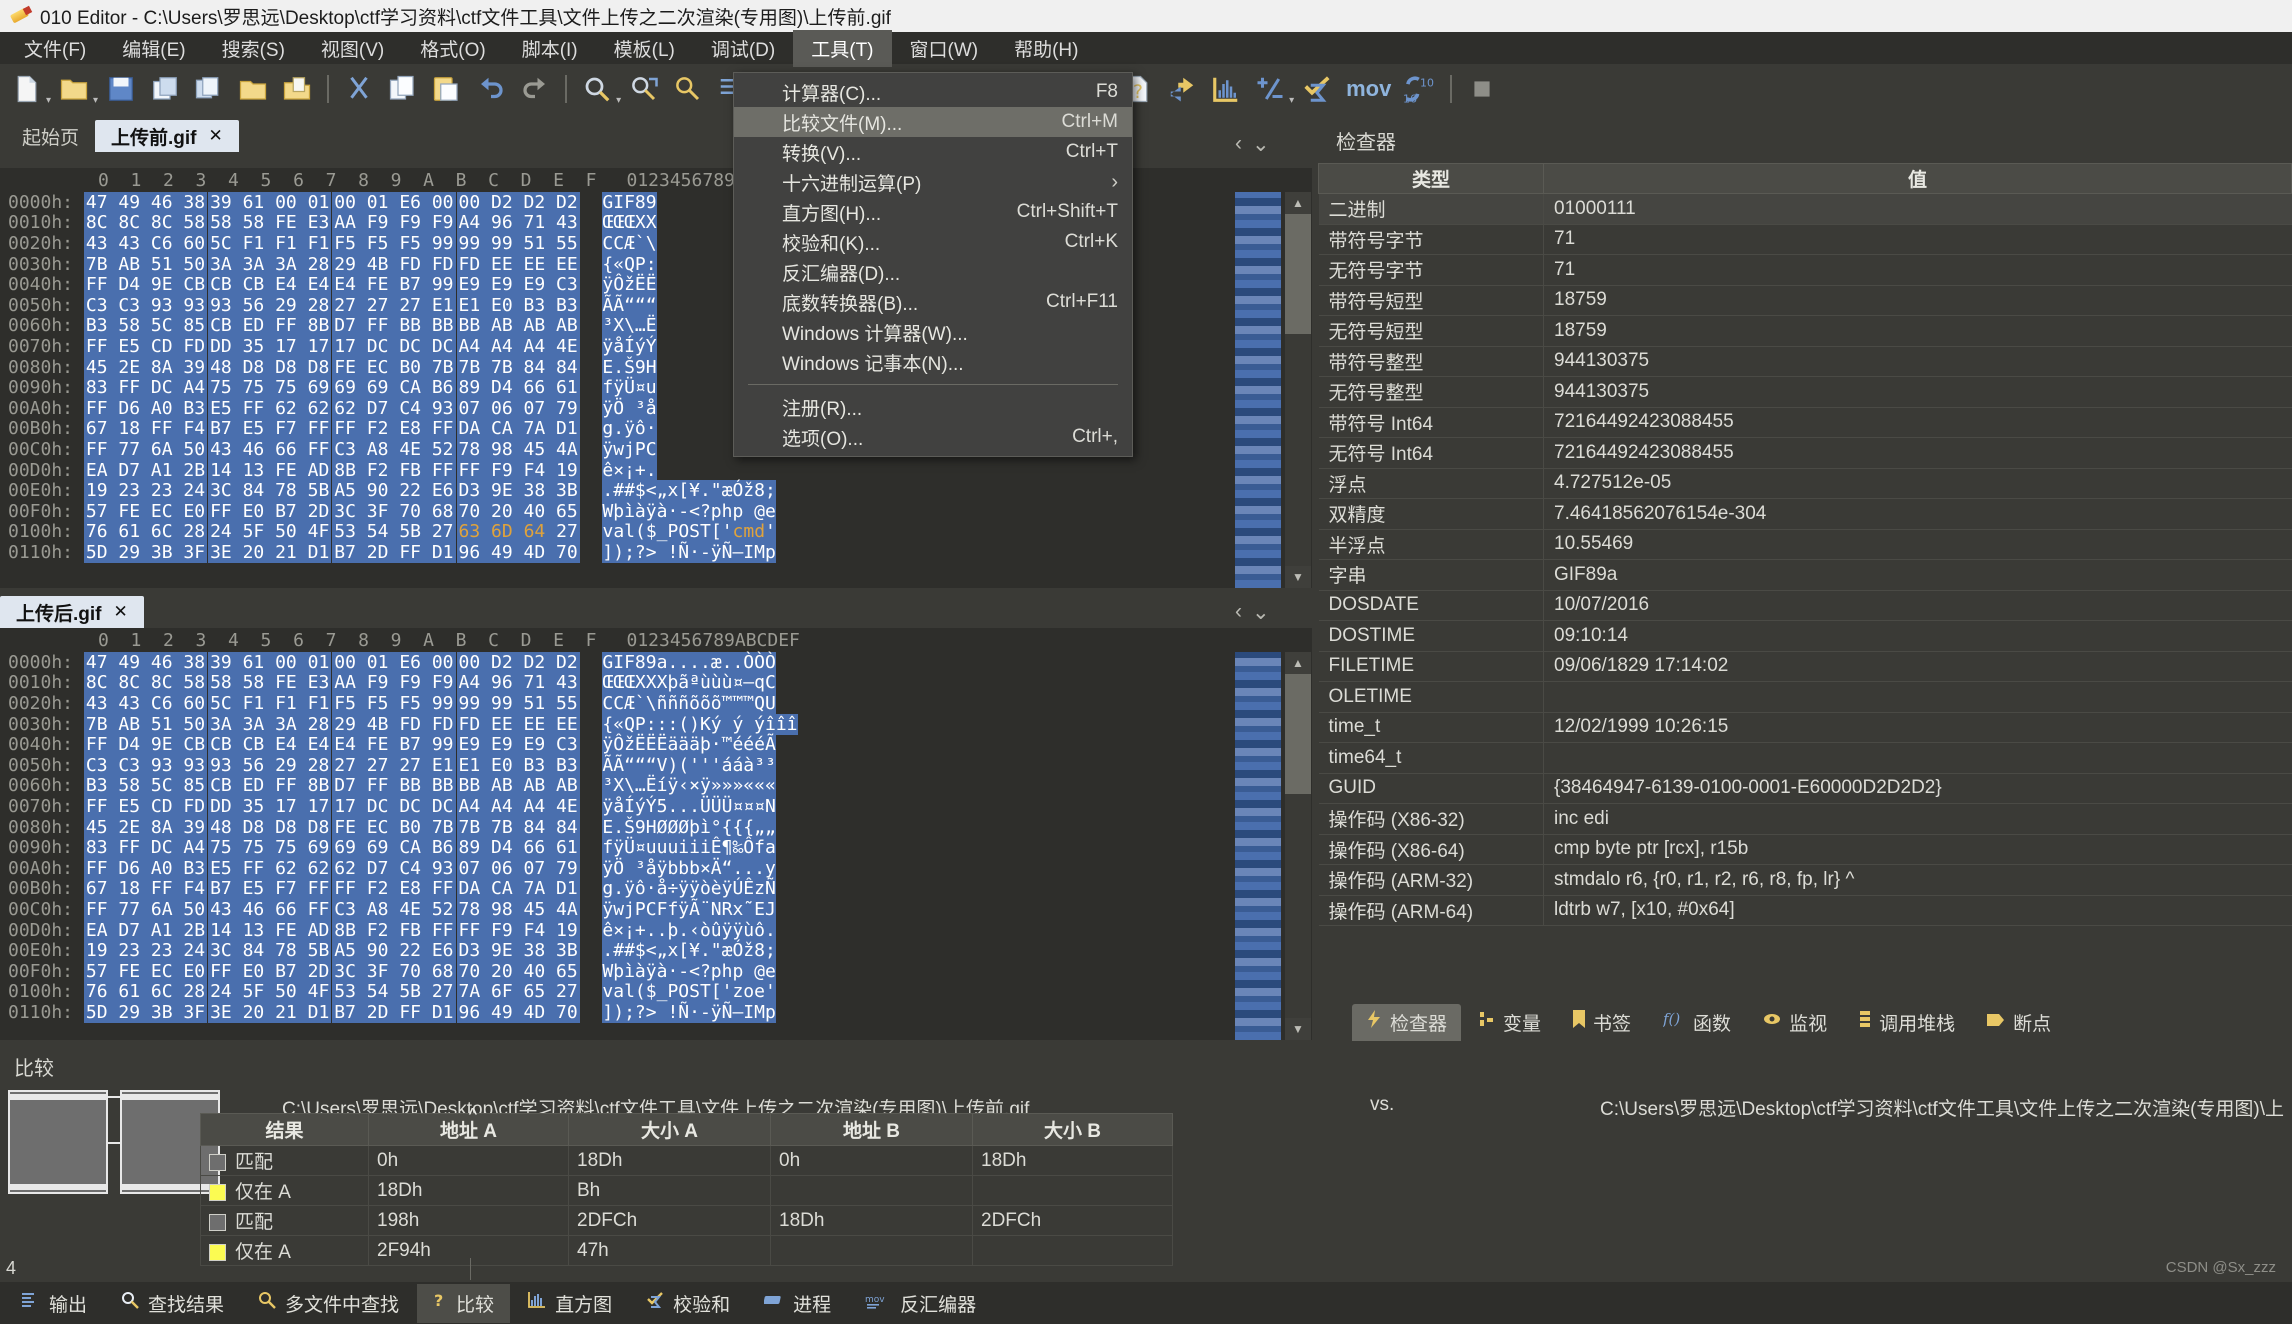 This screenshot has height=1324, width=2292. What do you see at coordinates (121, 89) in the screenshot?
I see `save-icon` at bounding box center [121, 89].